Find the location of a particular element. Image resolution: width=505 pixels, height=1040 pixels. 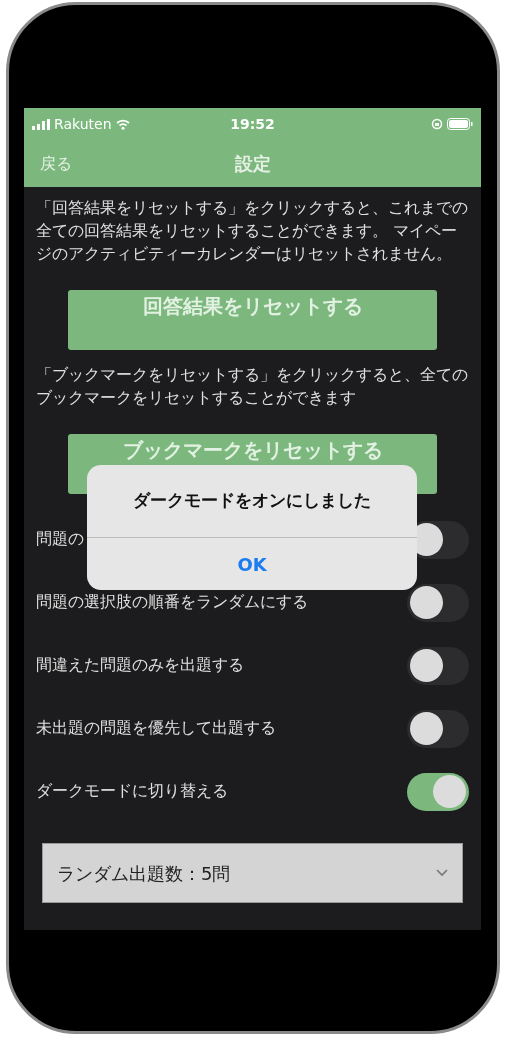

wifi-icon is located at coordinates (122, 124).